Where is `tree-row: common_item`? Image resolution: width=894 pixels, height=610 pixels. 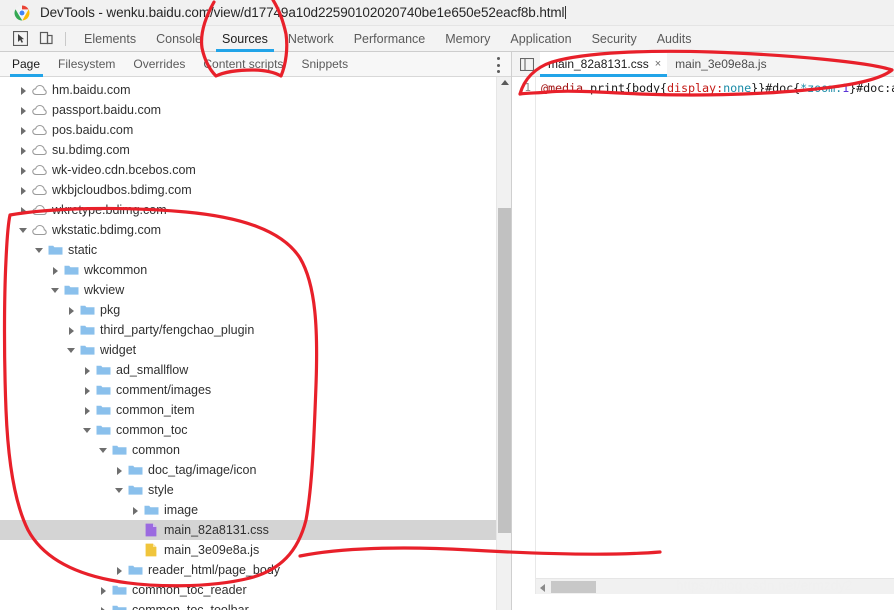
tree-row: common_item is located at coordinates (248, 410).